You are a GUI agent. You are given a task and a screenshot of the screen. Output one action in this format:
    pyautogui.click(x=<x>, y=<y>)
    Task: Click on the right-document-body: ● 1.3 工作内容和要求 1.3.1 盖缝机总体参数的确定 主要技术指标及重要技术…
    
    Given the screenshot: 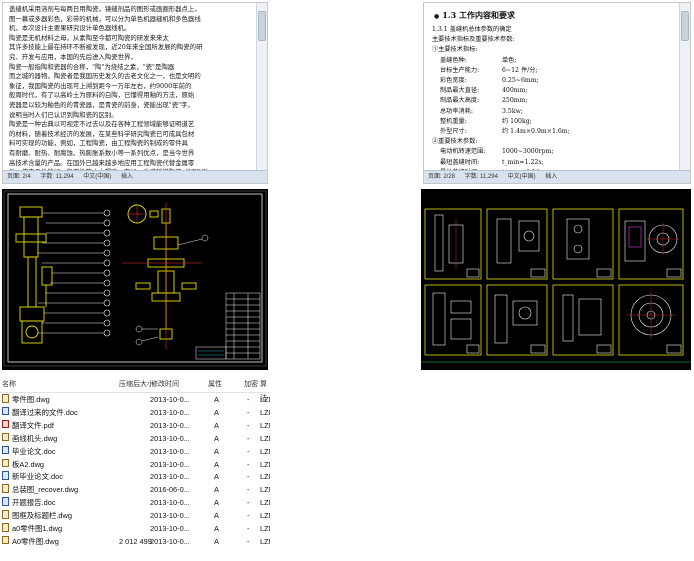 What is the action you would take?
    pyautogui.click(x=552, y=87)
    